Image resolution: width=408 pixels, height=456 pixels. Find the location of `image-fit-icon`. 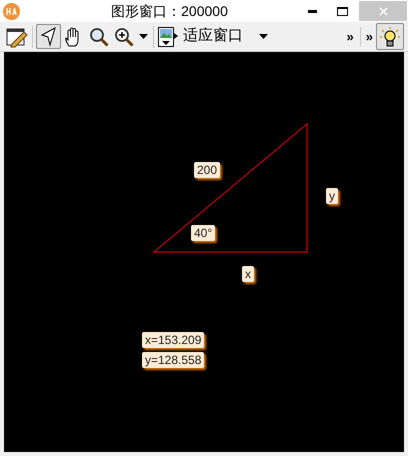

image-fit-icon is located at coordinates (168, 36).